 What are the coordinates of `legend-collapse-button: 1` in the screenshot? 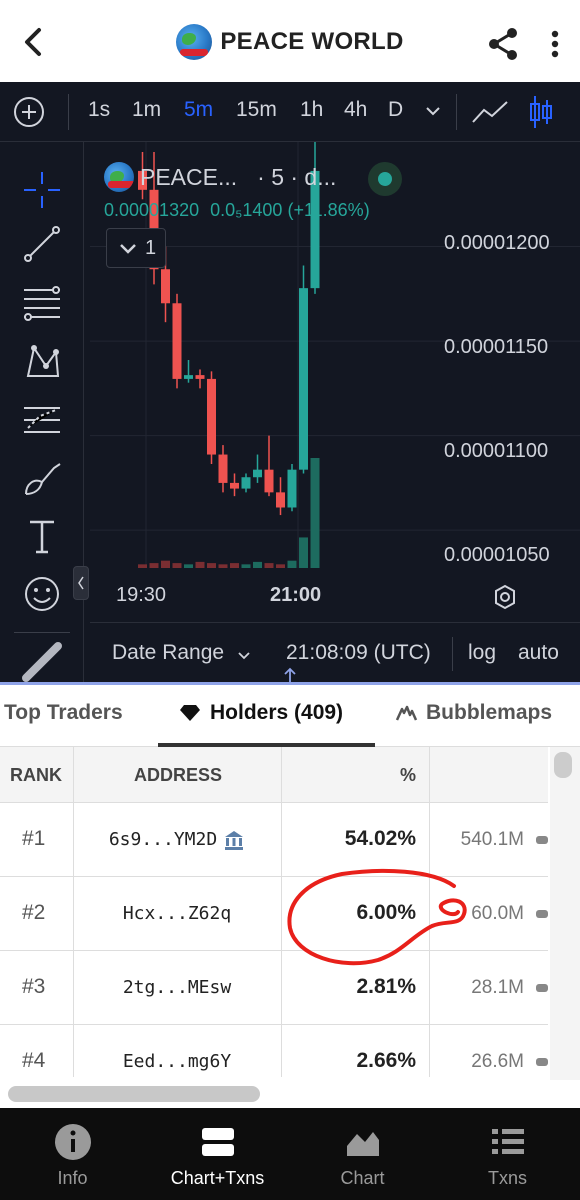 It's located at (136, 248).